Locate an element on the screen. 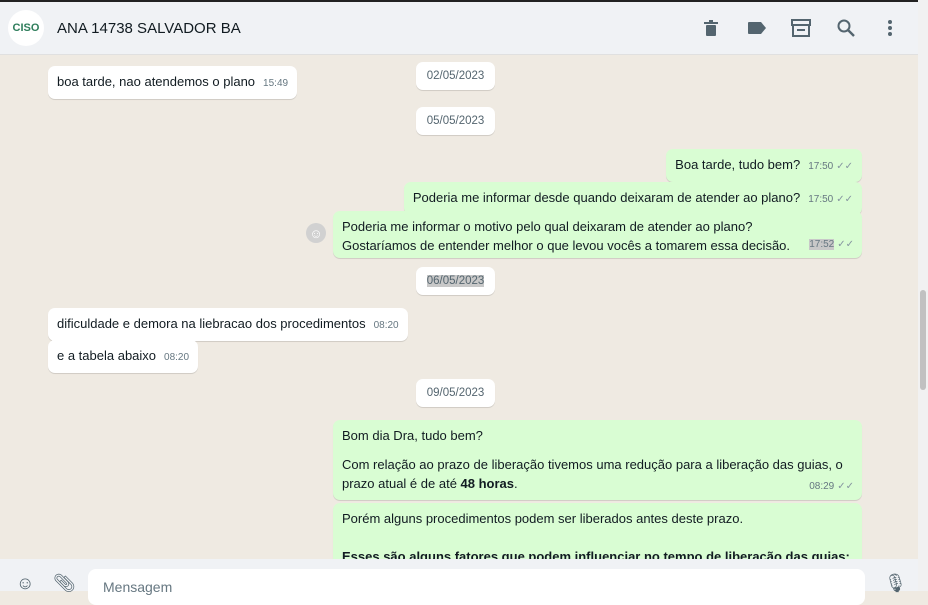 The image size is (928, 605). message-incoming: e a tabela abaixo 08:20 is located at coordinates (123, 356).